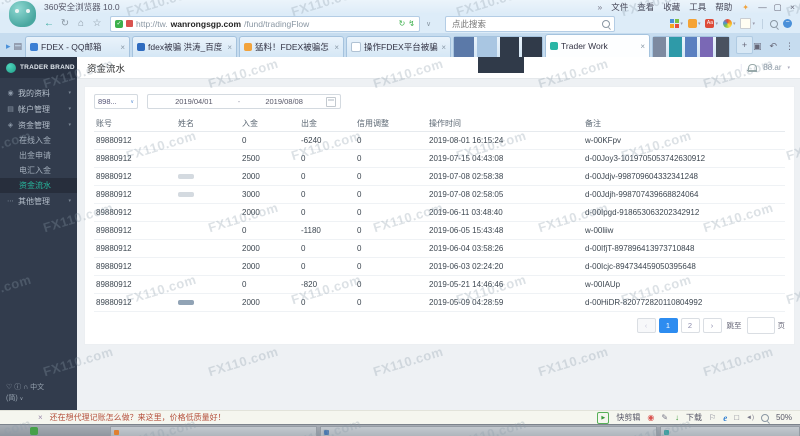 Image resolution: width=800 pixels, height=436 pixels. I want to click on page-zoom-icon, so click(764, 417).